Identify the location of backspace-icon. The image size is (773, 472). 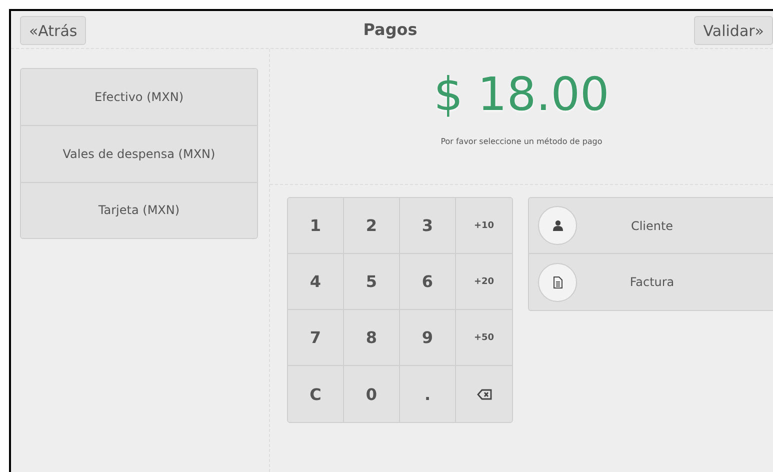
(484, 394).